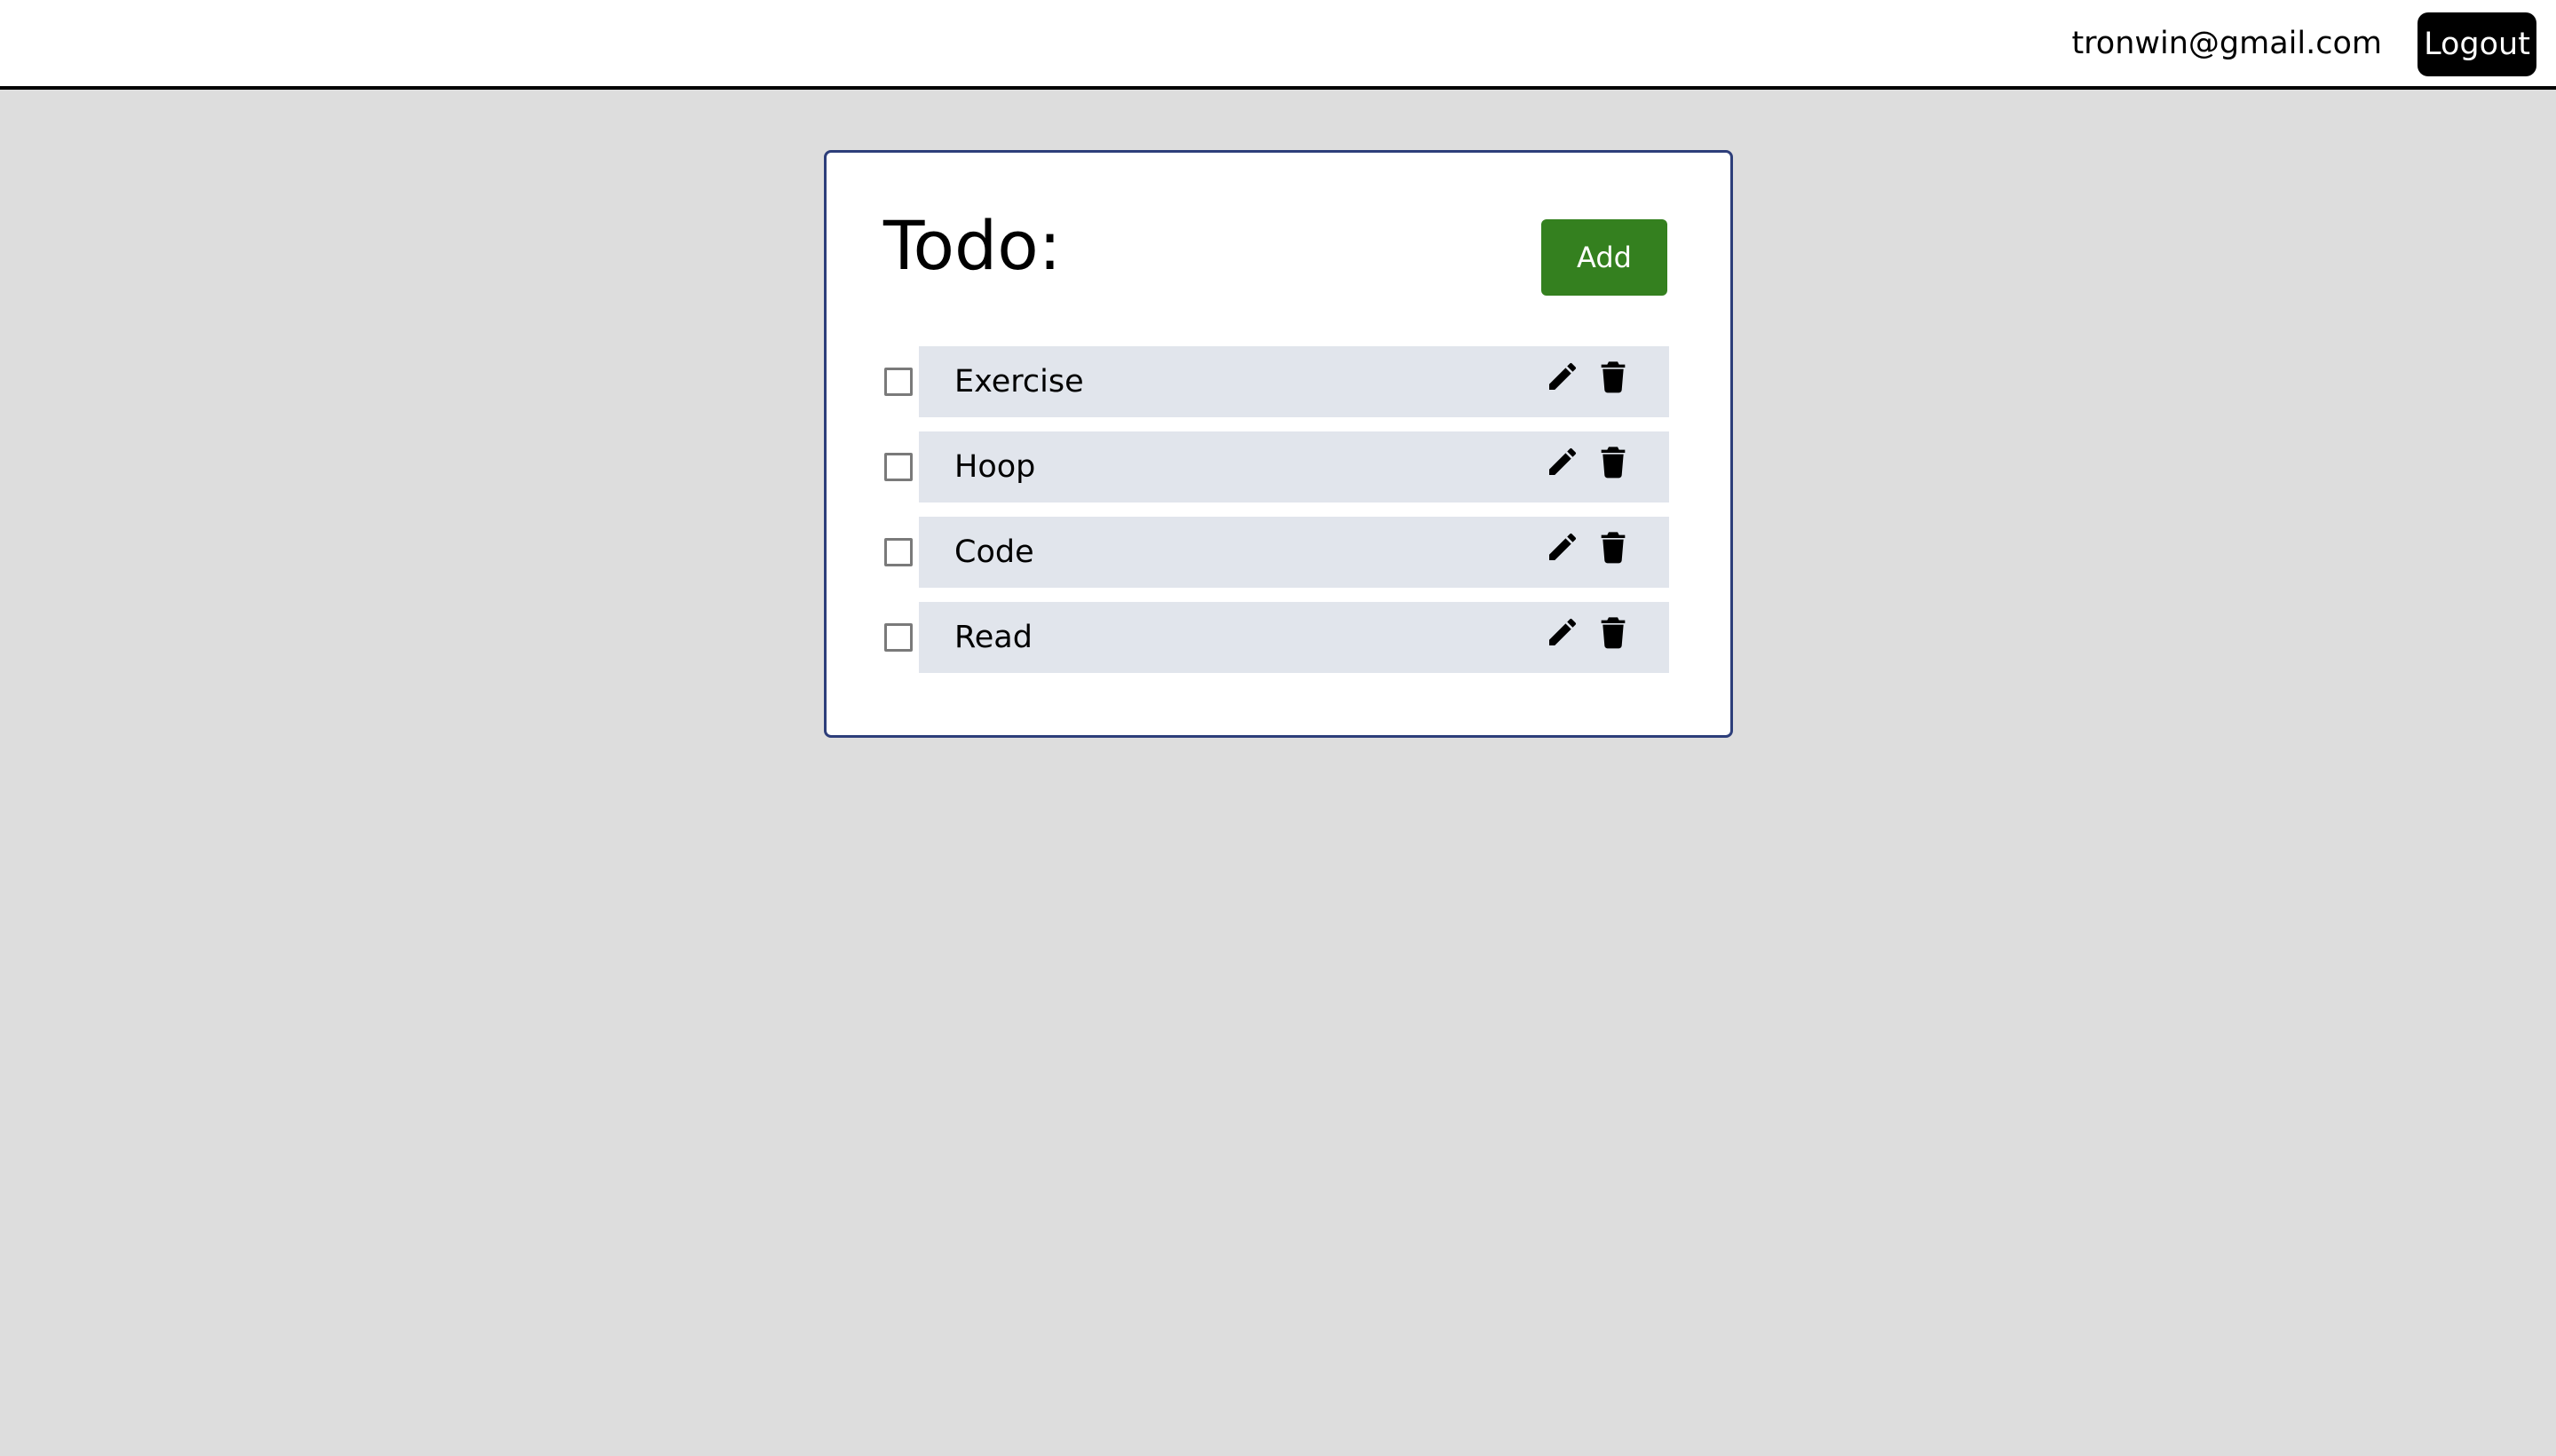 The width and height of the screenshot is (2556, 1456). I want to click on todo-row: Hoop, so click(1281, 466).